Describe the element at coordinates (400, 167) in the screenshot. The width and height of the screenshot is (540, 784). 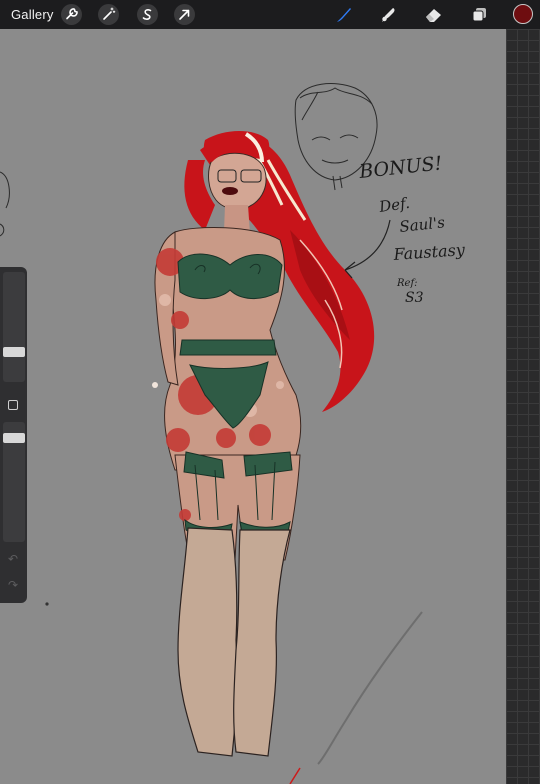
I see `annotation-bonus: BONUS!` at that location.